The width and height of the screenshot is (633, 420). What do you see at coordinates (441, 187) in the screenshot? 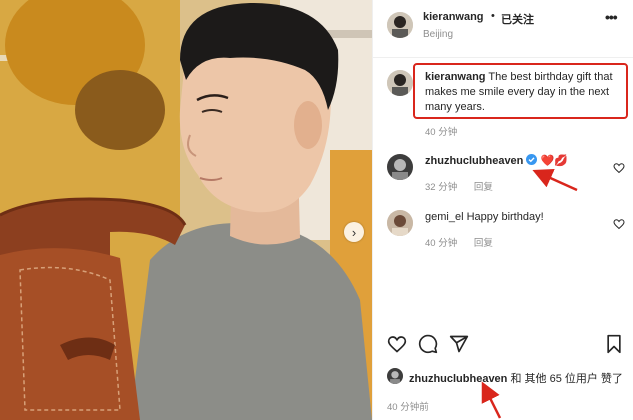
I see `comment-time: 32 分钟` at bounding box center [441, 187].